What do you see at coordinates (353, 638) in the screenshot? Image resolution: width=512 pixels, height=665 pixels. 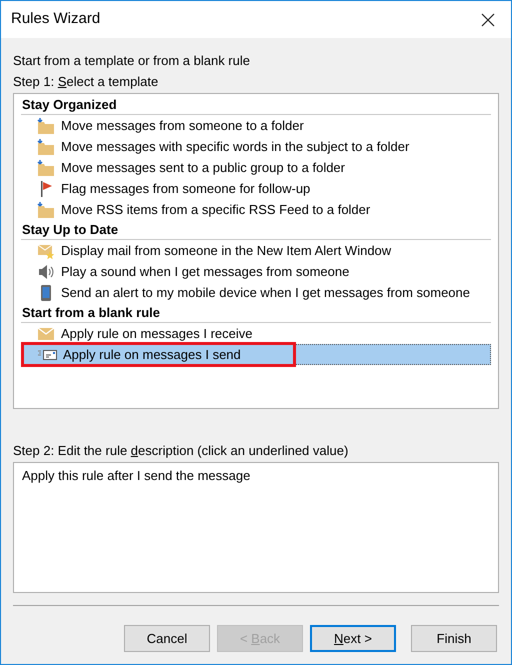 I see `dialog-button: Next >` at bounding box center [353, 638].